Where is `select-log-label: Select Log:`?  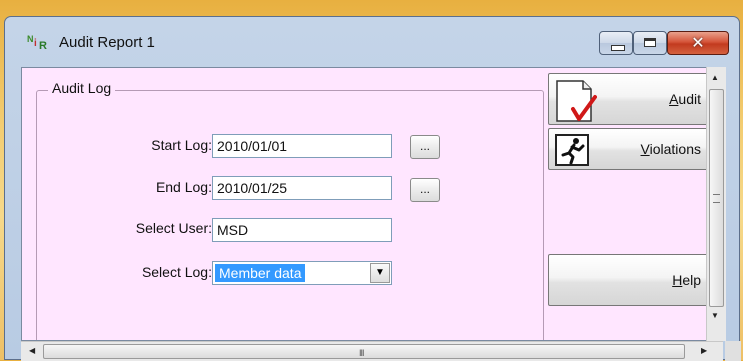 select-log-label: Select Log: is located at coordinates (176, 272).